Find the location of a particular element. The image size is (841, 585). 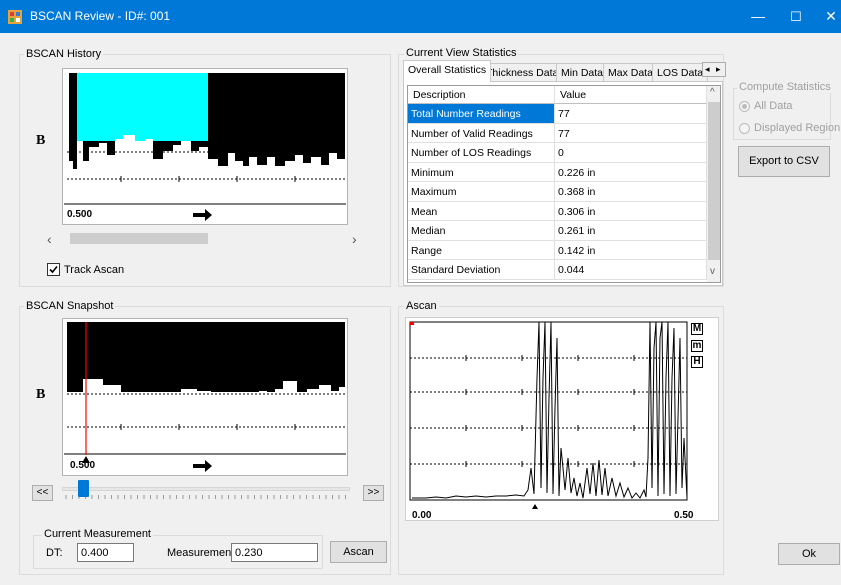

grid-cell-description: Mean is located at coordinates (481, 211).